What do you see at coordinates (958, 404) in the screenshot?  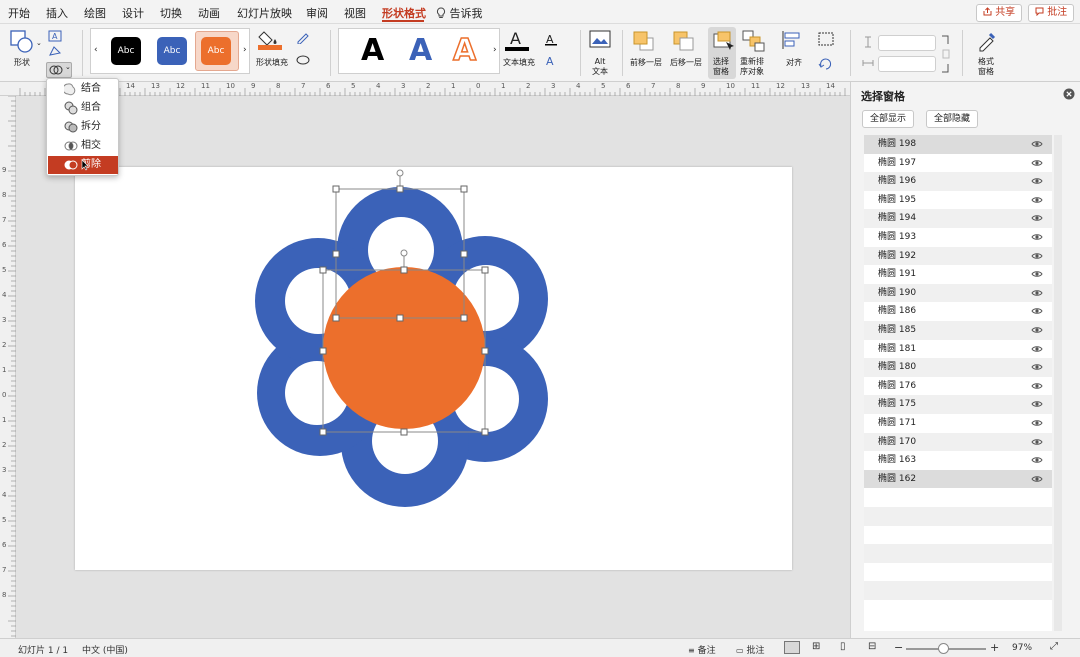 I see `selection-list-item: 椭圆 175` at bounding box center [958, 404].